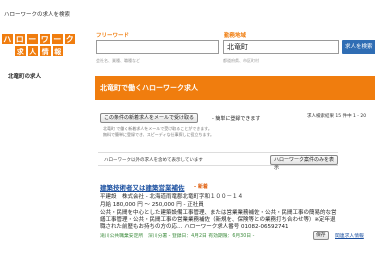  Describe the element at coordinates (159, 134) in the screenshot. I see `email-alert-description: 無料で簡単に登録でき、スピーディな仕事探しに役立ちます。` at that location.